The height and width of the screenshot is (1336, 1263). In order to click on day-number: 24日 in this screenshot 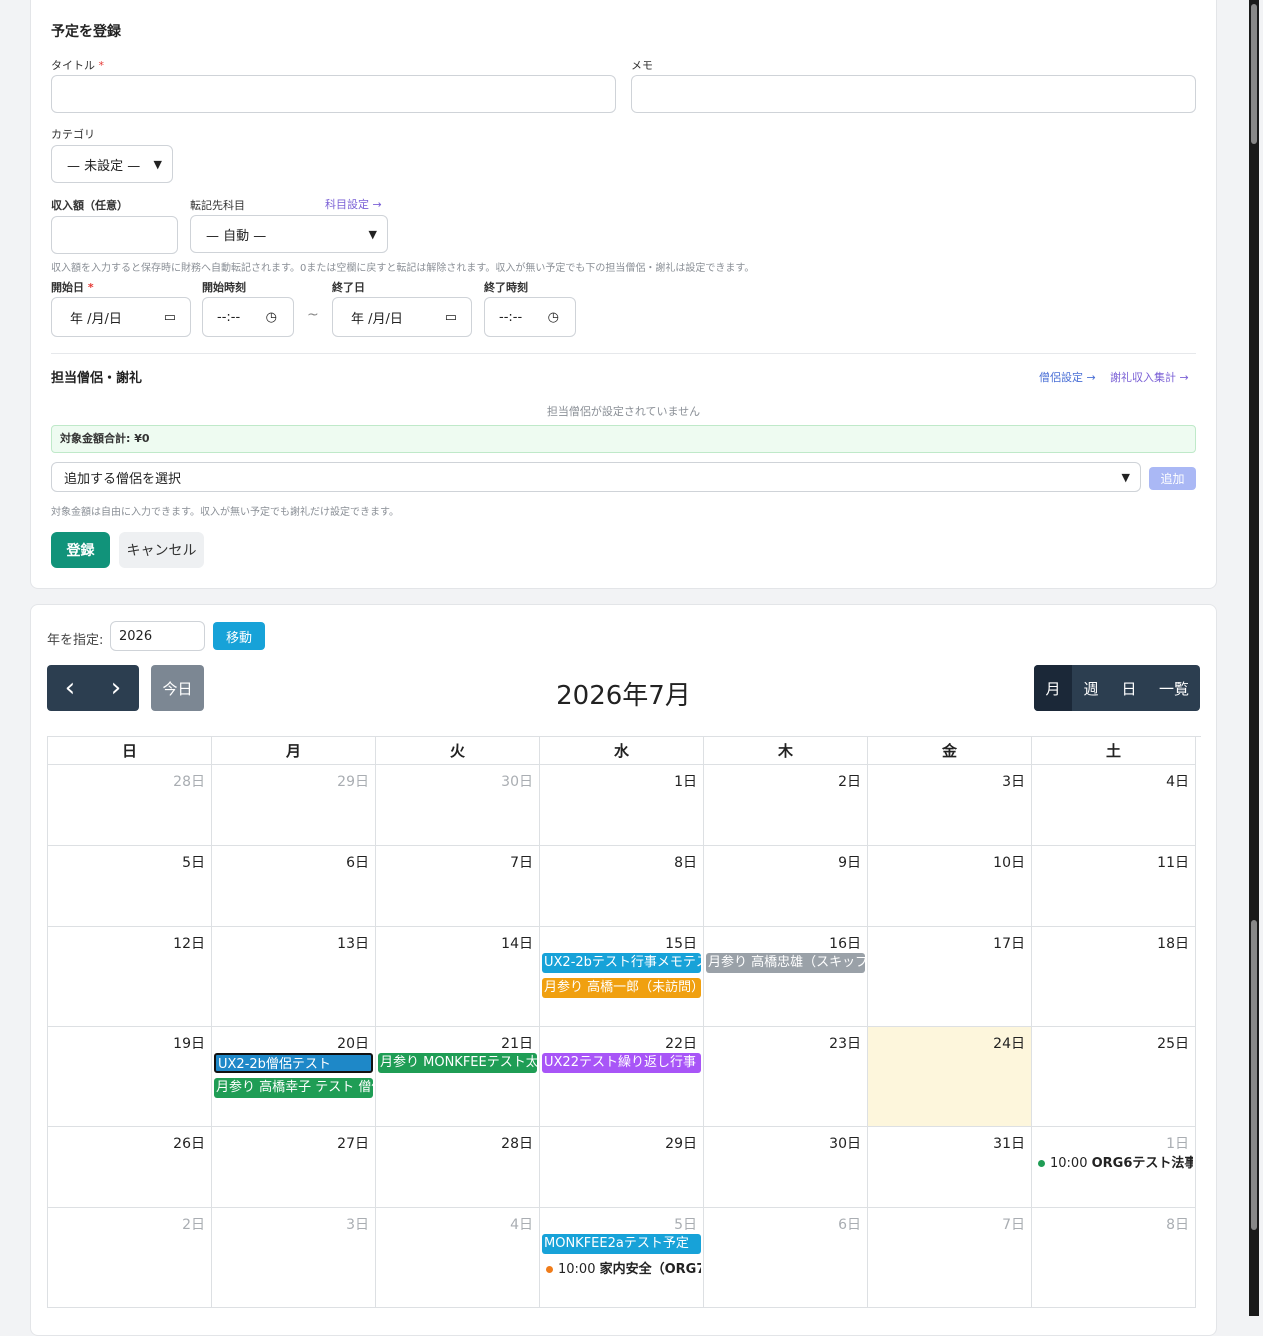, I will do `click(1009, 1043)`.